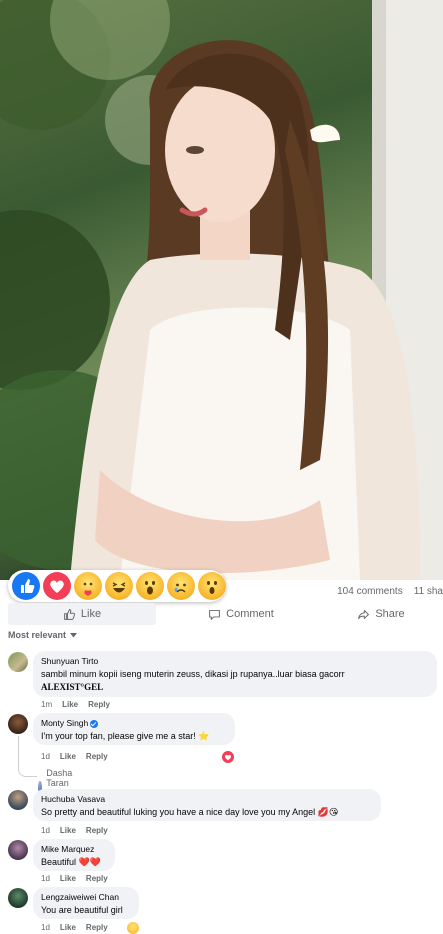  Describe the element at coordinates (250, 614) in the screenshot. I see `comment-button-label: Comment` at that location.